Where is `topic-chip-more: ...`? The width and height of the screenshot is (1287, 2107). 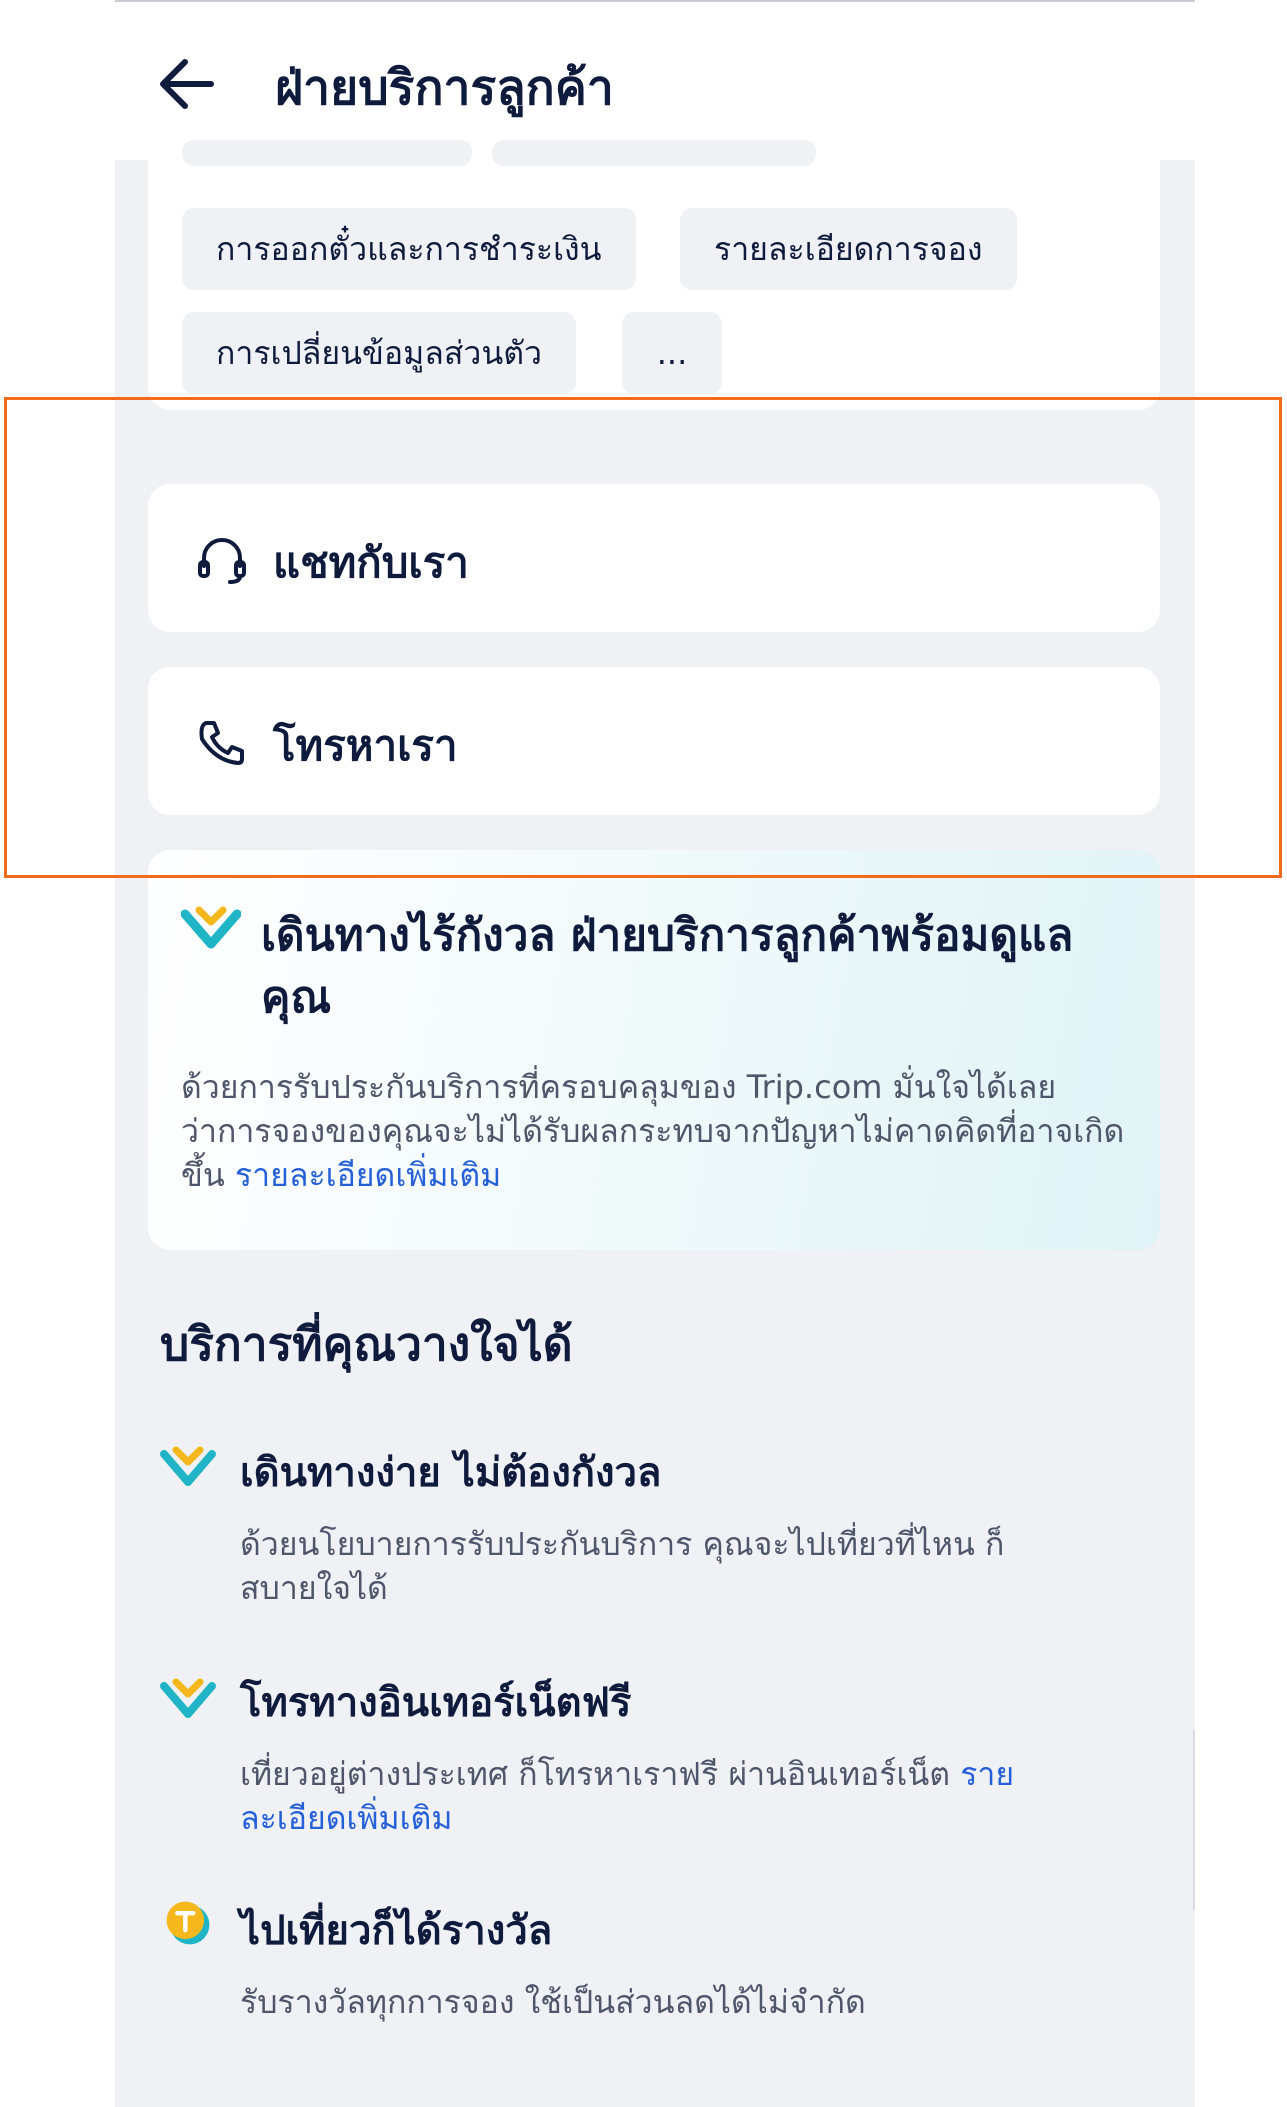
topic-chip-more: ... is located at coordinates (672, 353).